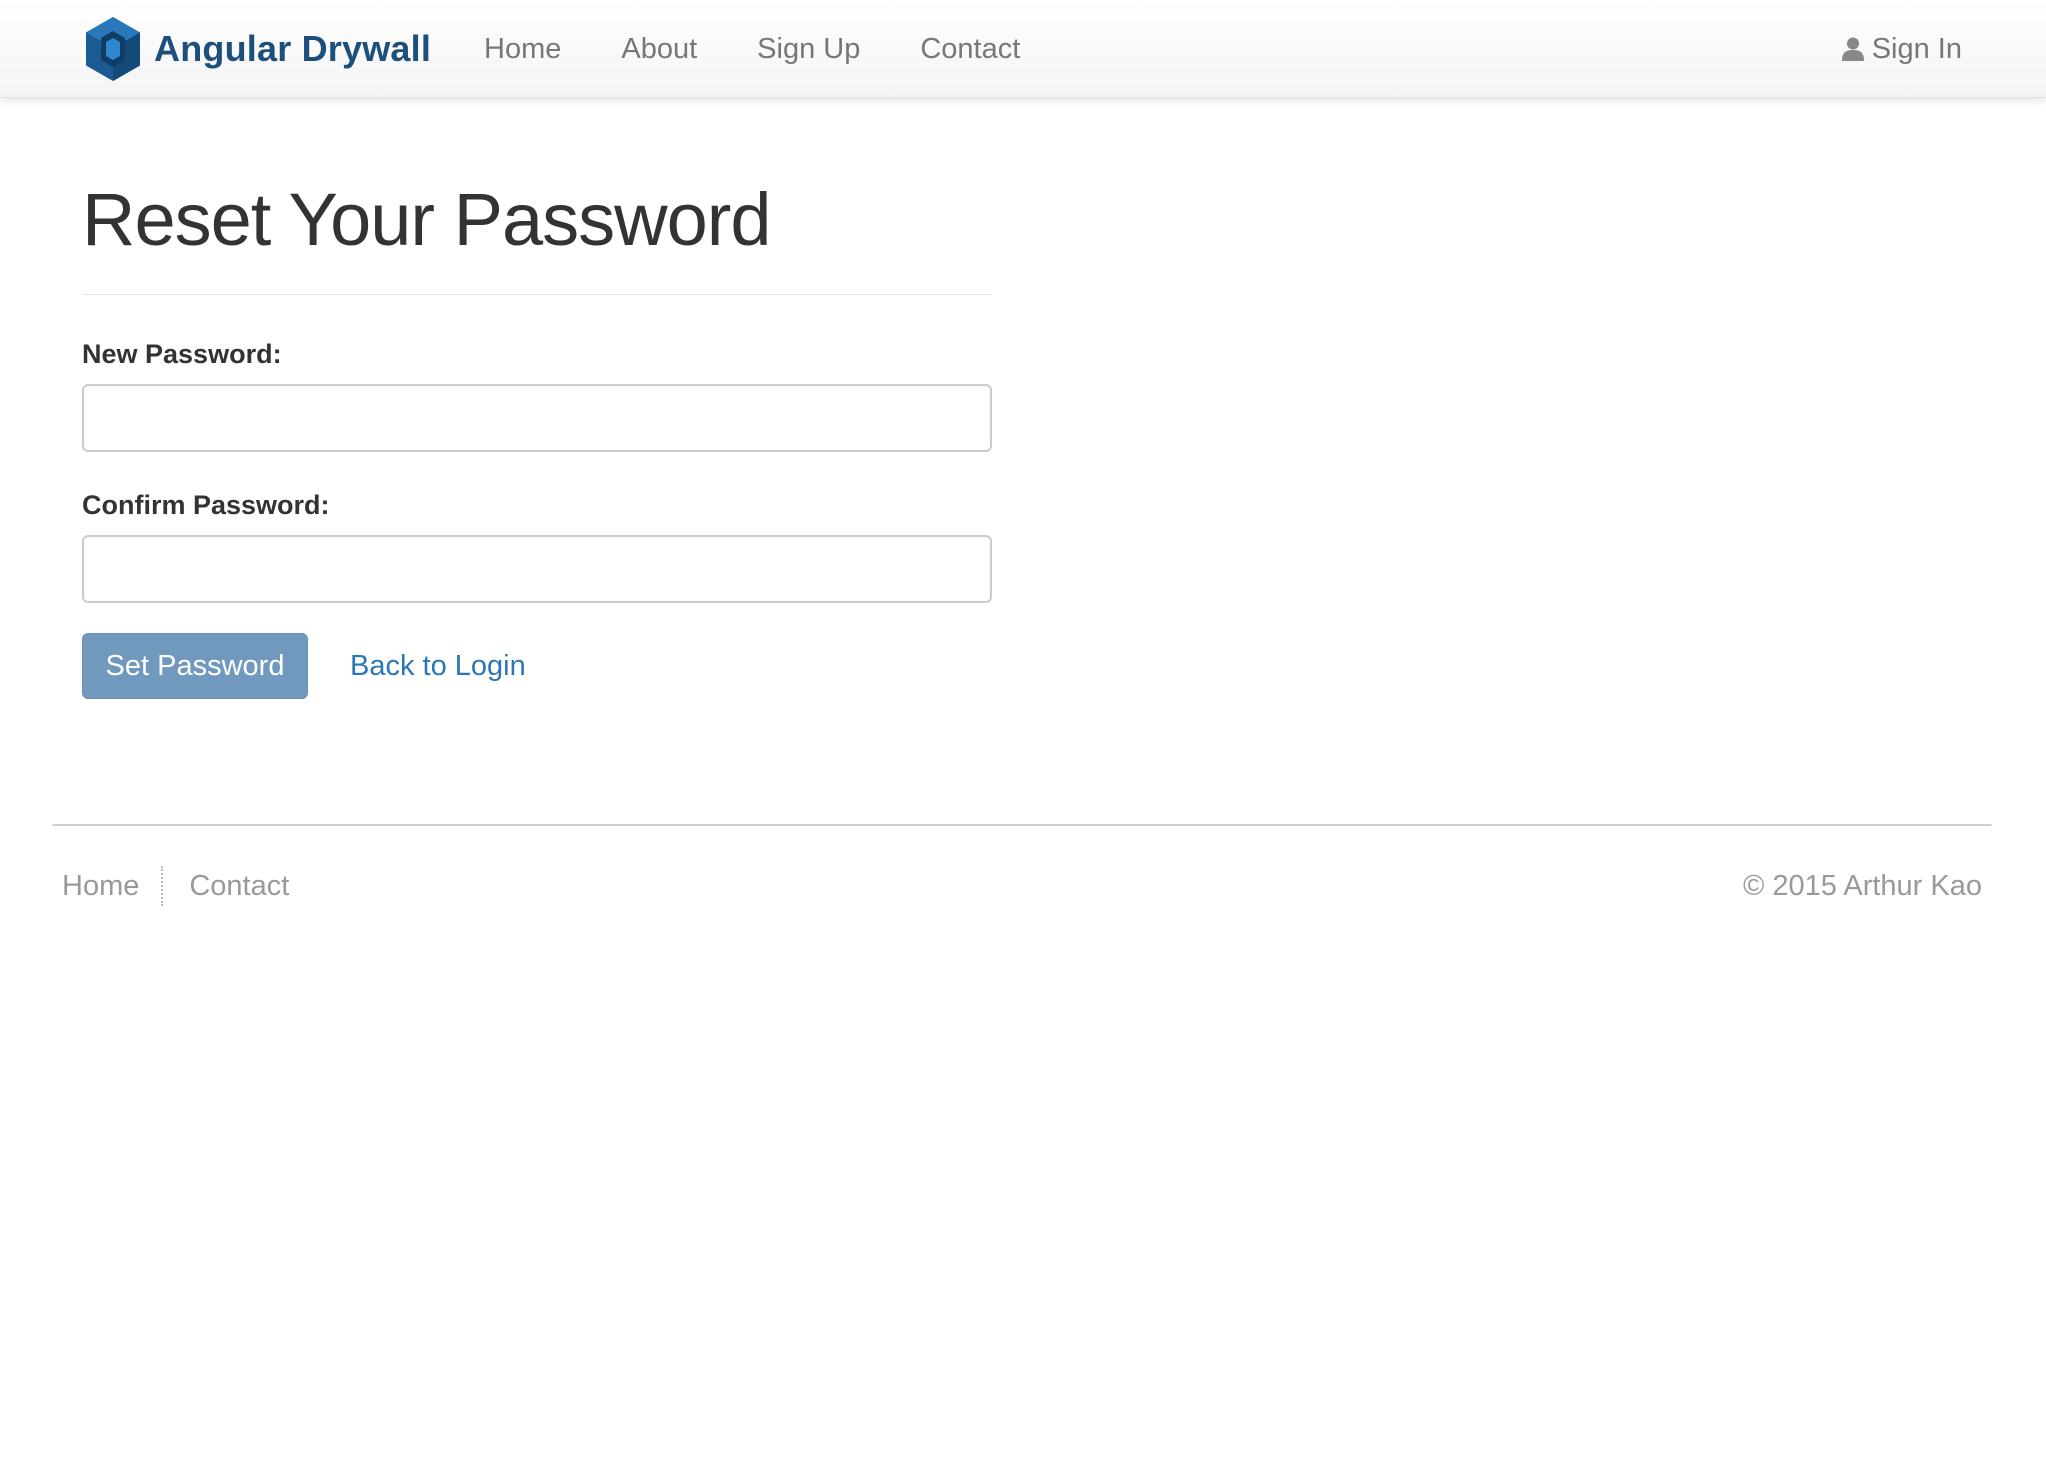  I want to click on brand-link: Angular Drywall, so click(257, 49).